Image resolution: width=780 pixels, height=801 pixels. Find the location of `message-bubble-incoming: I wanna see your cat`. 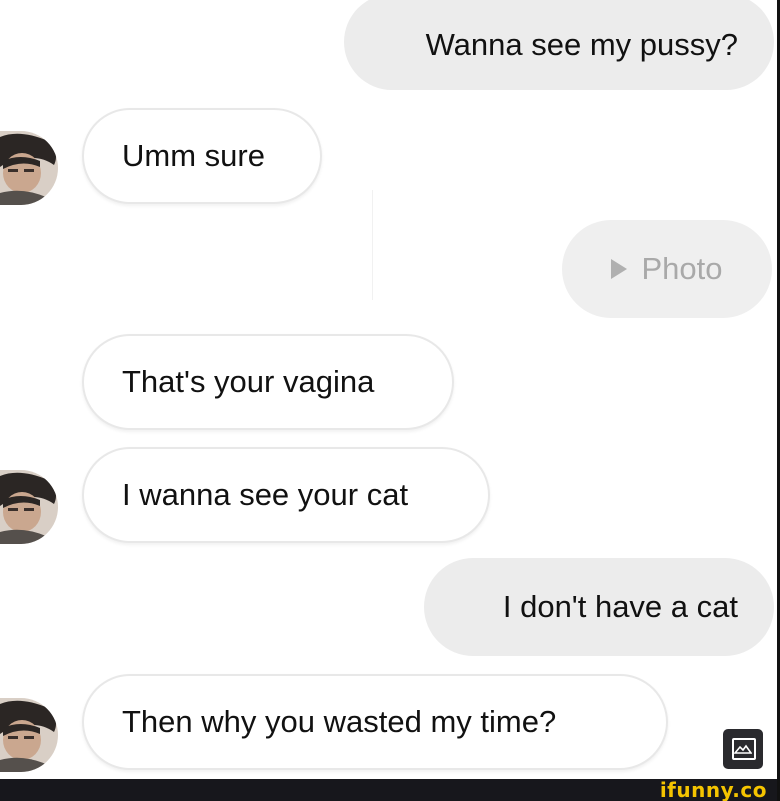

message-bubble-incoming: I wanna see your cat is located at coordinates (286, 495).